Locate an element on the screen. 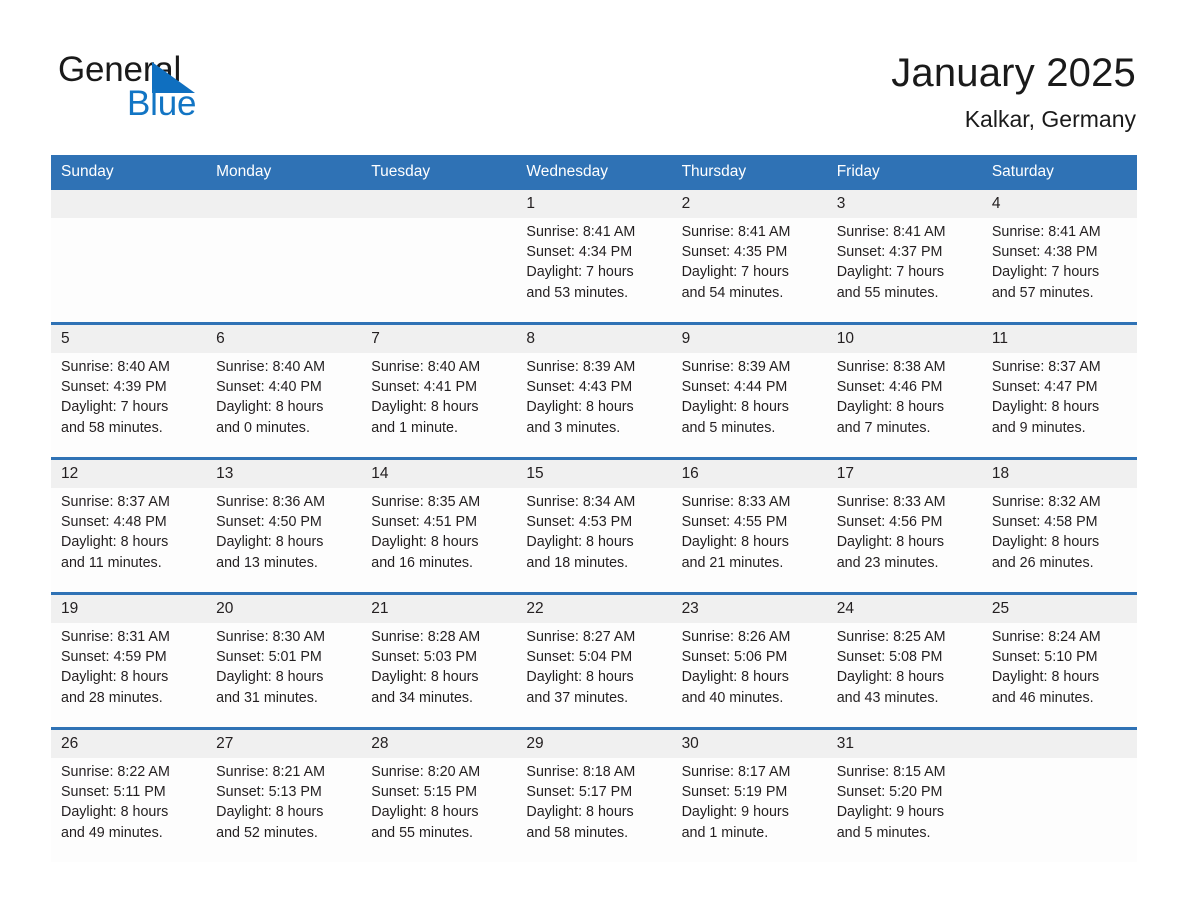  sunrise-text: Sunrise: 8:40 AM is located at coordinates (115, 367).